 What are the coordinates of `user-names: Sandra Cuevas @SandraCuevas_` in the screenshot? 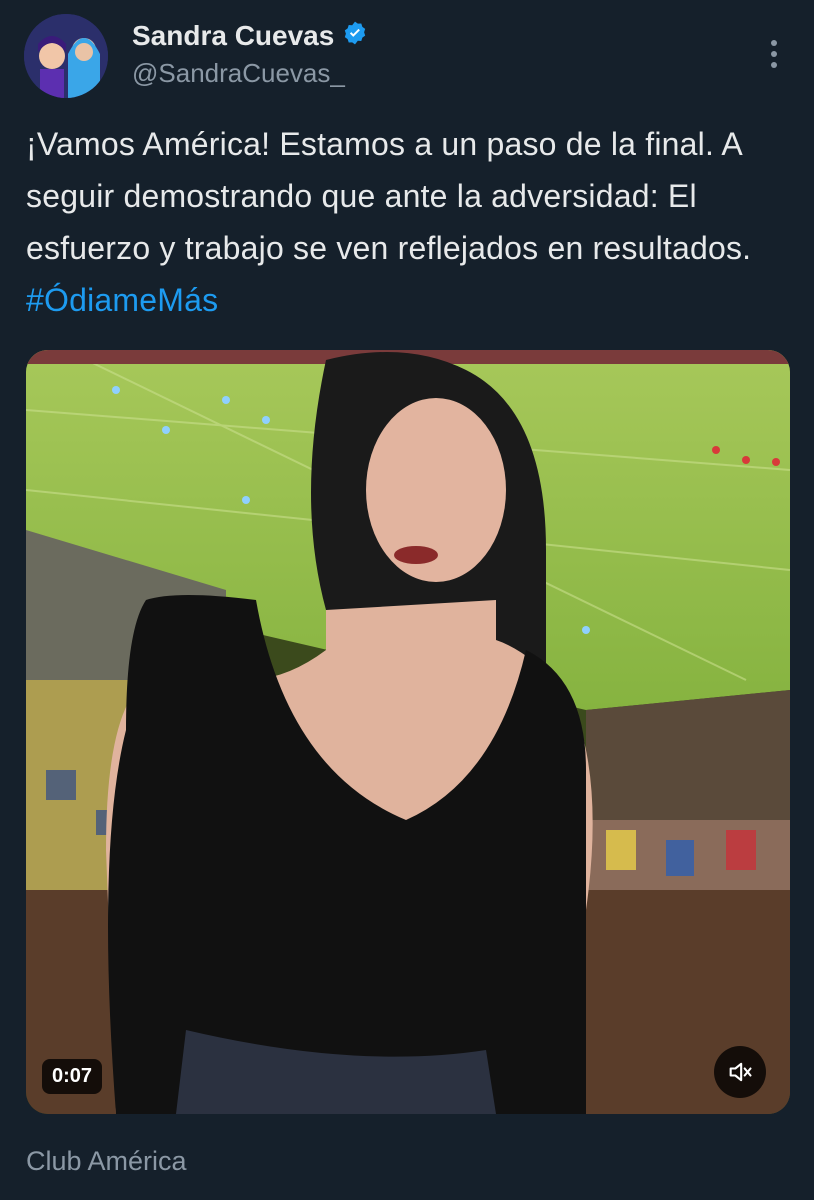 It's located at (250, 53).